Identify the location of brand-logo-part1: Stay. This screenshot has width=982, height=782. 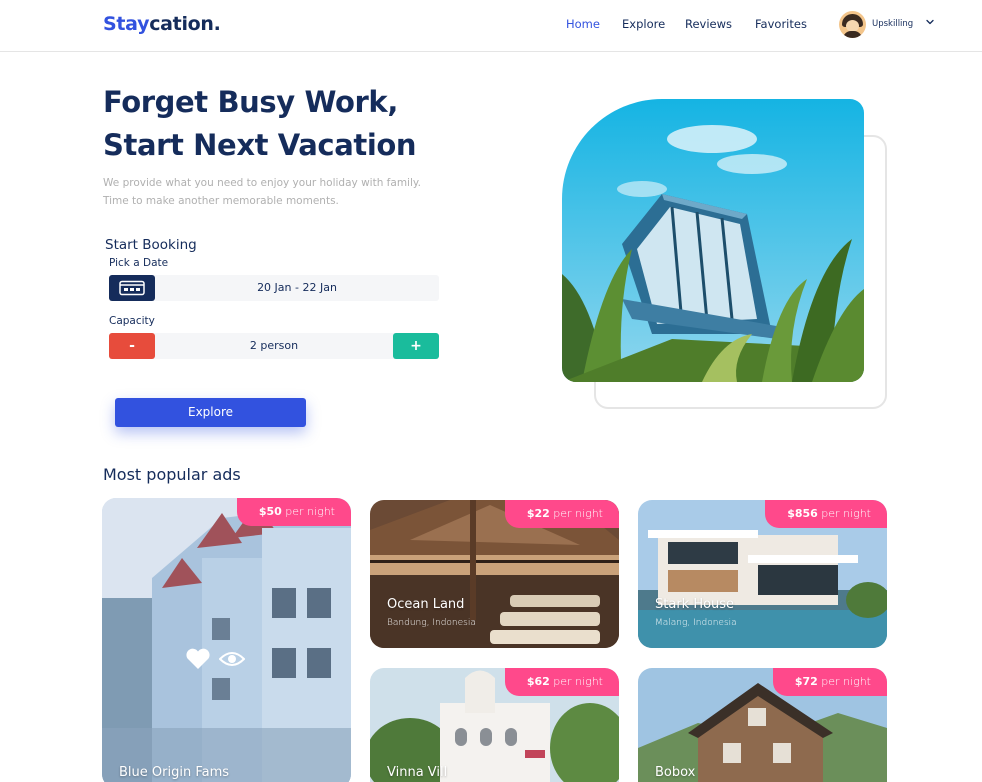
(126, 24).